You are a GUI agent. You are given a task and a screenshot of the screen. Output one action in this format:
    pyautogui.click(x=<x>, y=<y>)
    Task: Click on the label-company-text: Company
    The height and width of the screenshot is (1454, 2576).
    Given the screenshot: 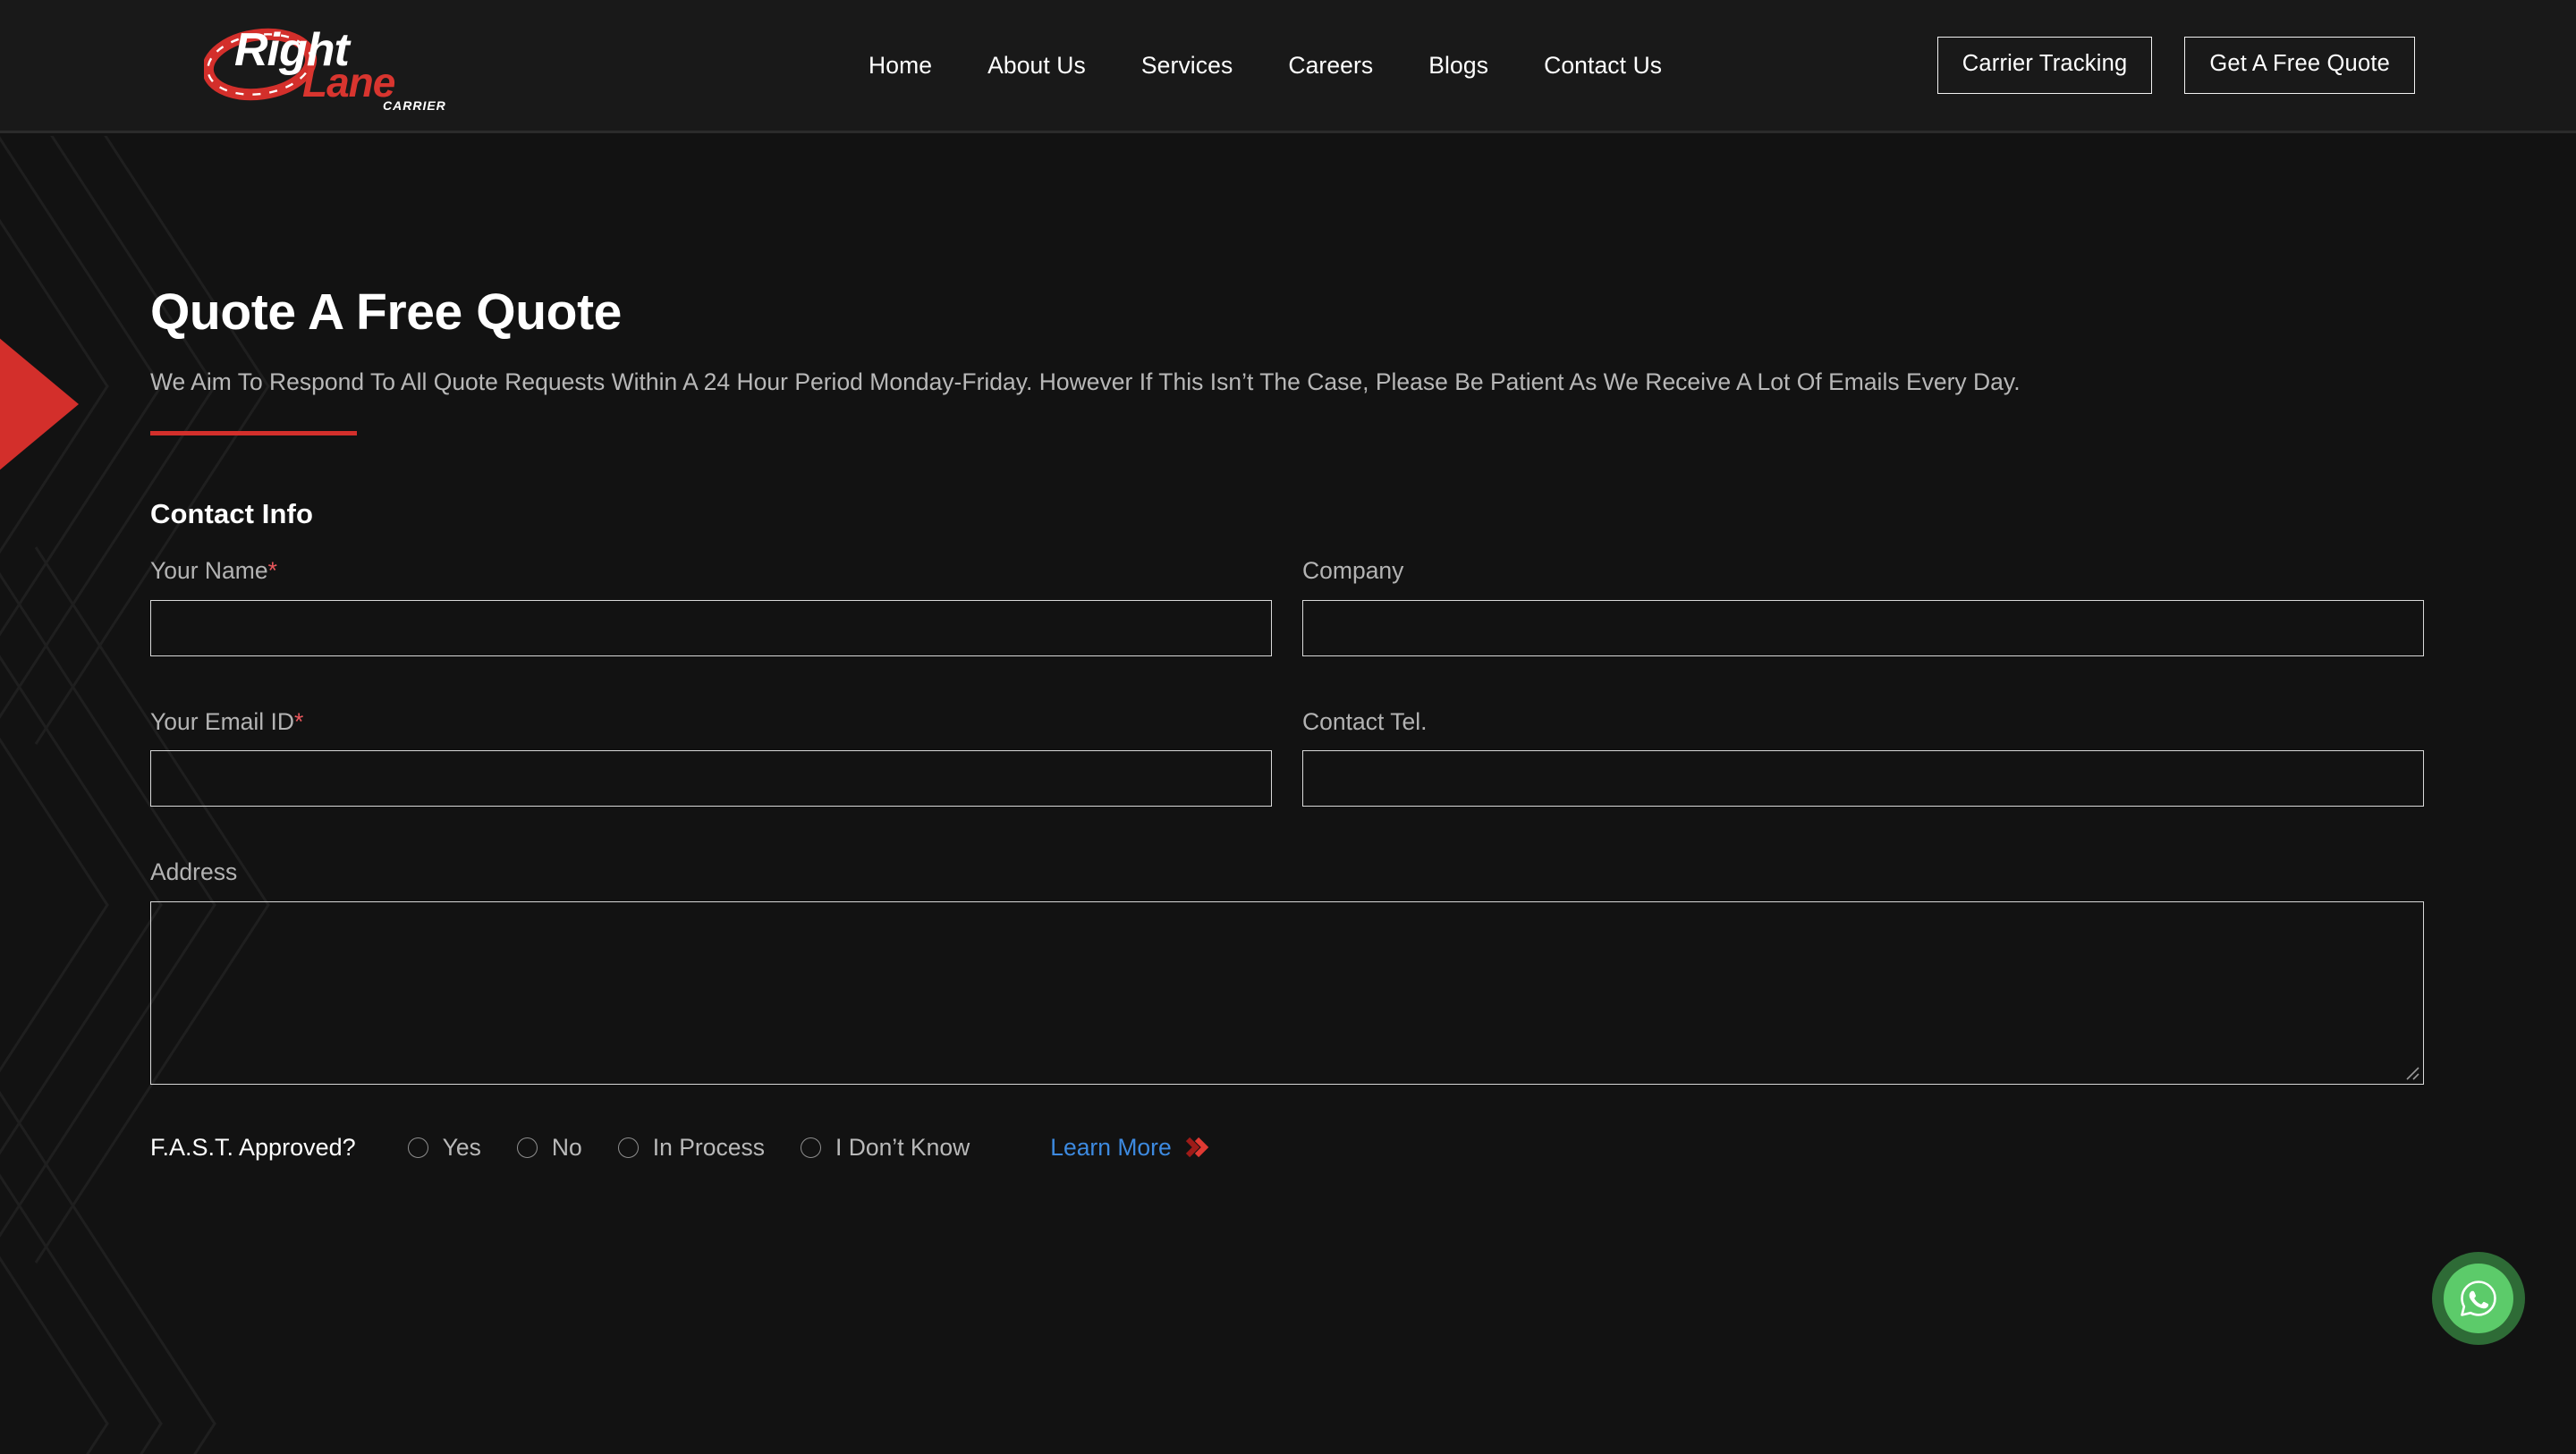 What is the action you would take?
    pyautogui.click(x=1353, y=570)
    